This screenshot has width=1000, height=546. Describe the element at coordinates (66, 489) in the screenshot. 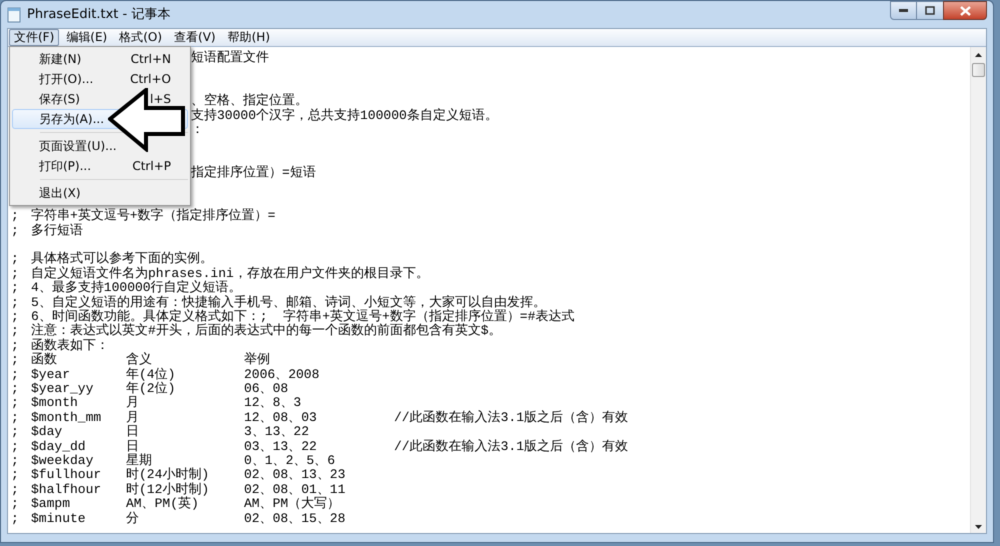

I see `table-cell: $halfhour` at that location.